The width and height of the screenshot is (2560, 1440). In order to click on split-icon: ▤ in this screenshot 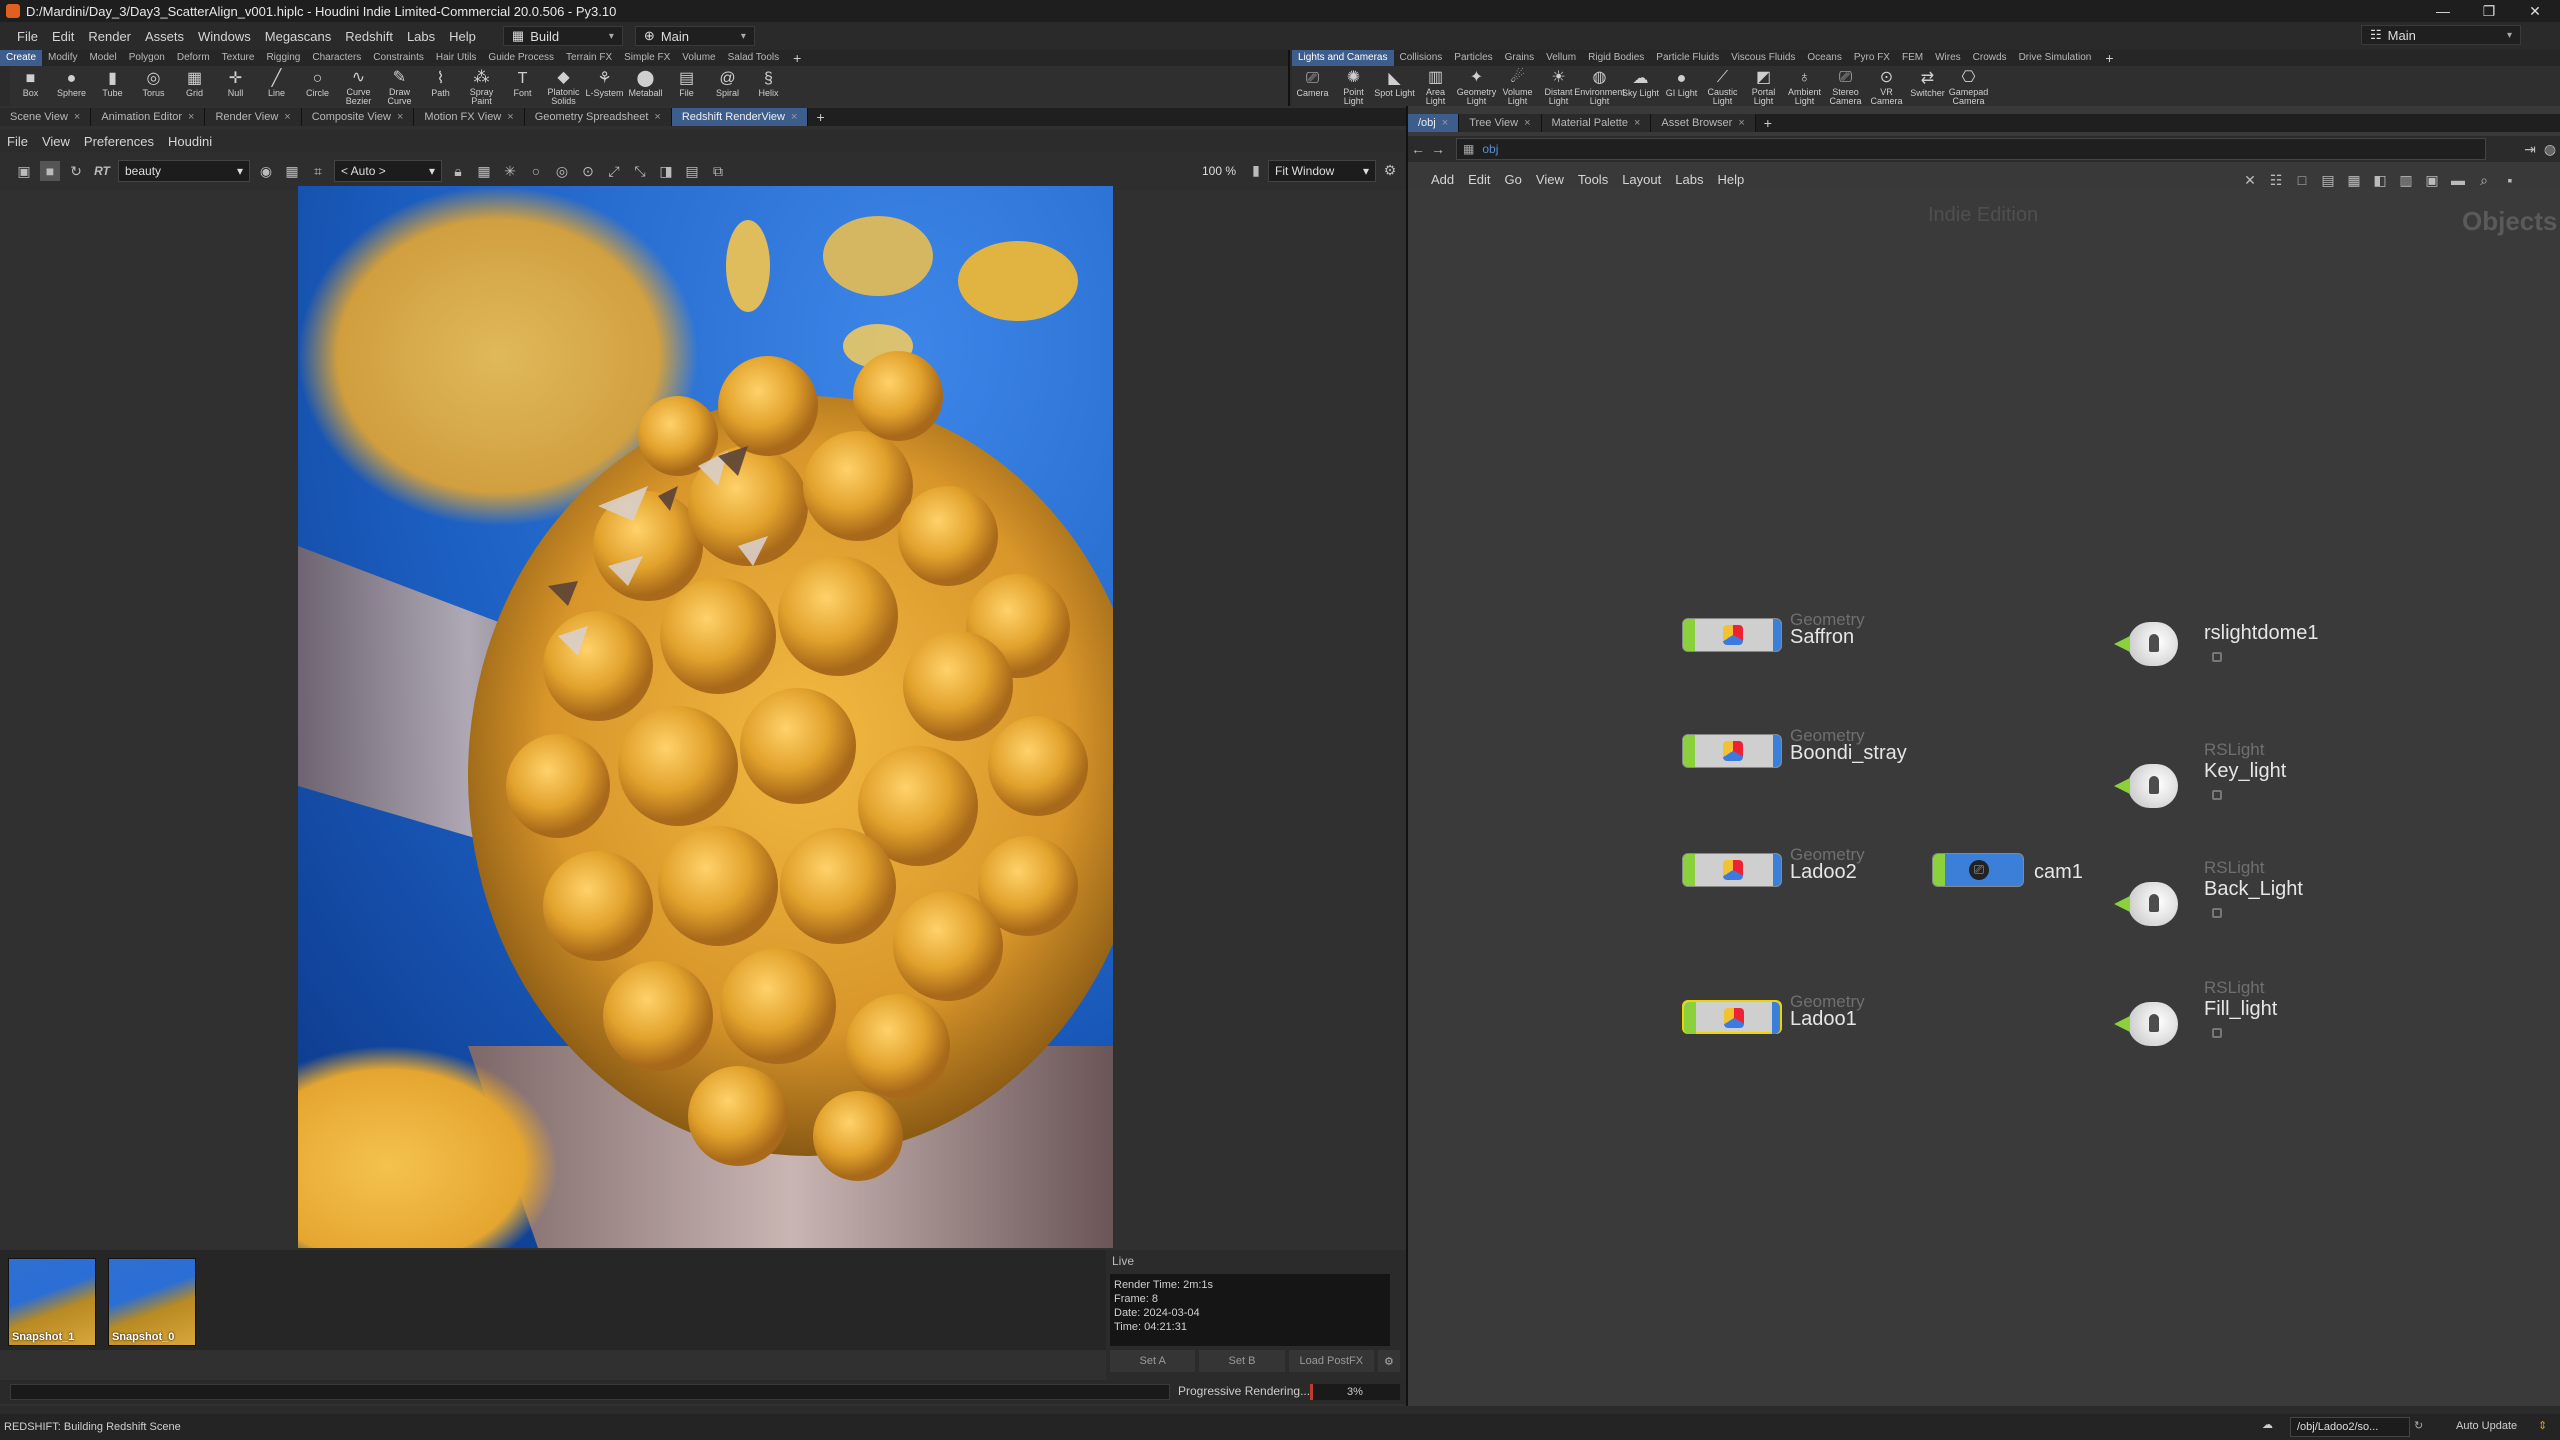, I will do `click(692, 171)`.